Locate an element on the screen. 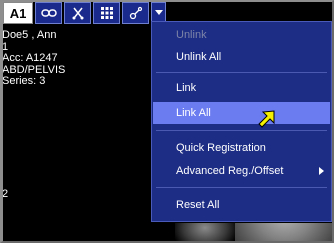 This screenshot has height=243, width=334. menu-item-quick-registration: Quick Registration is located at coordinates (241, 148).